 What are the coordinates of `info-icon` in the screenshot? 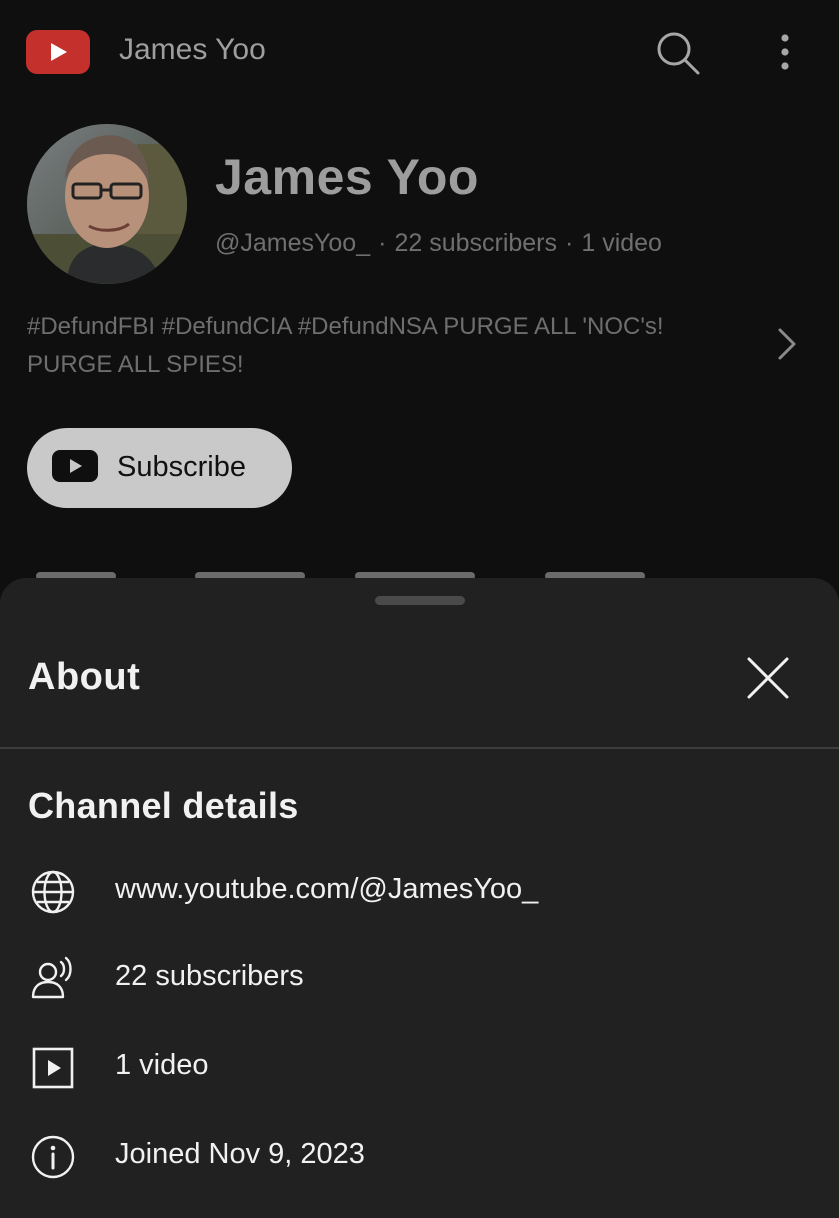 It's located at (53, 1157).